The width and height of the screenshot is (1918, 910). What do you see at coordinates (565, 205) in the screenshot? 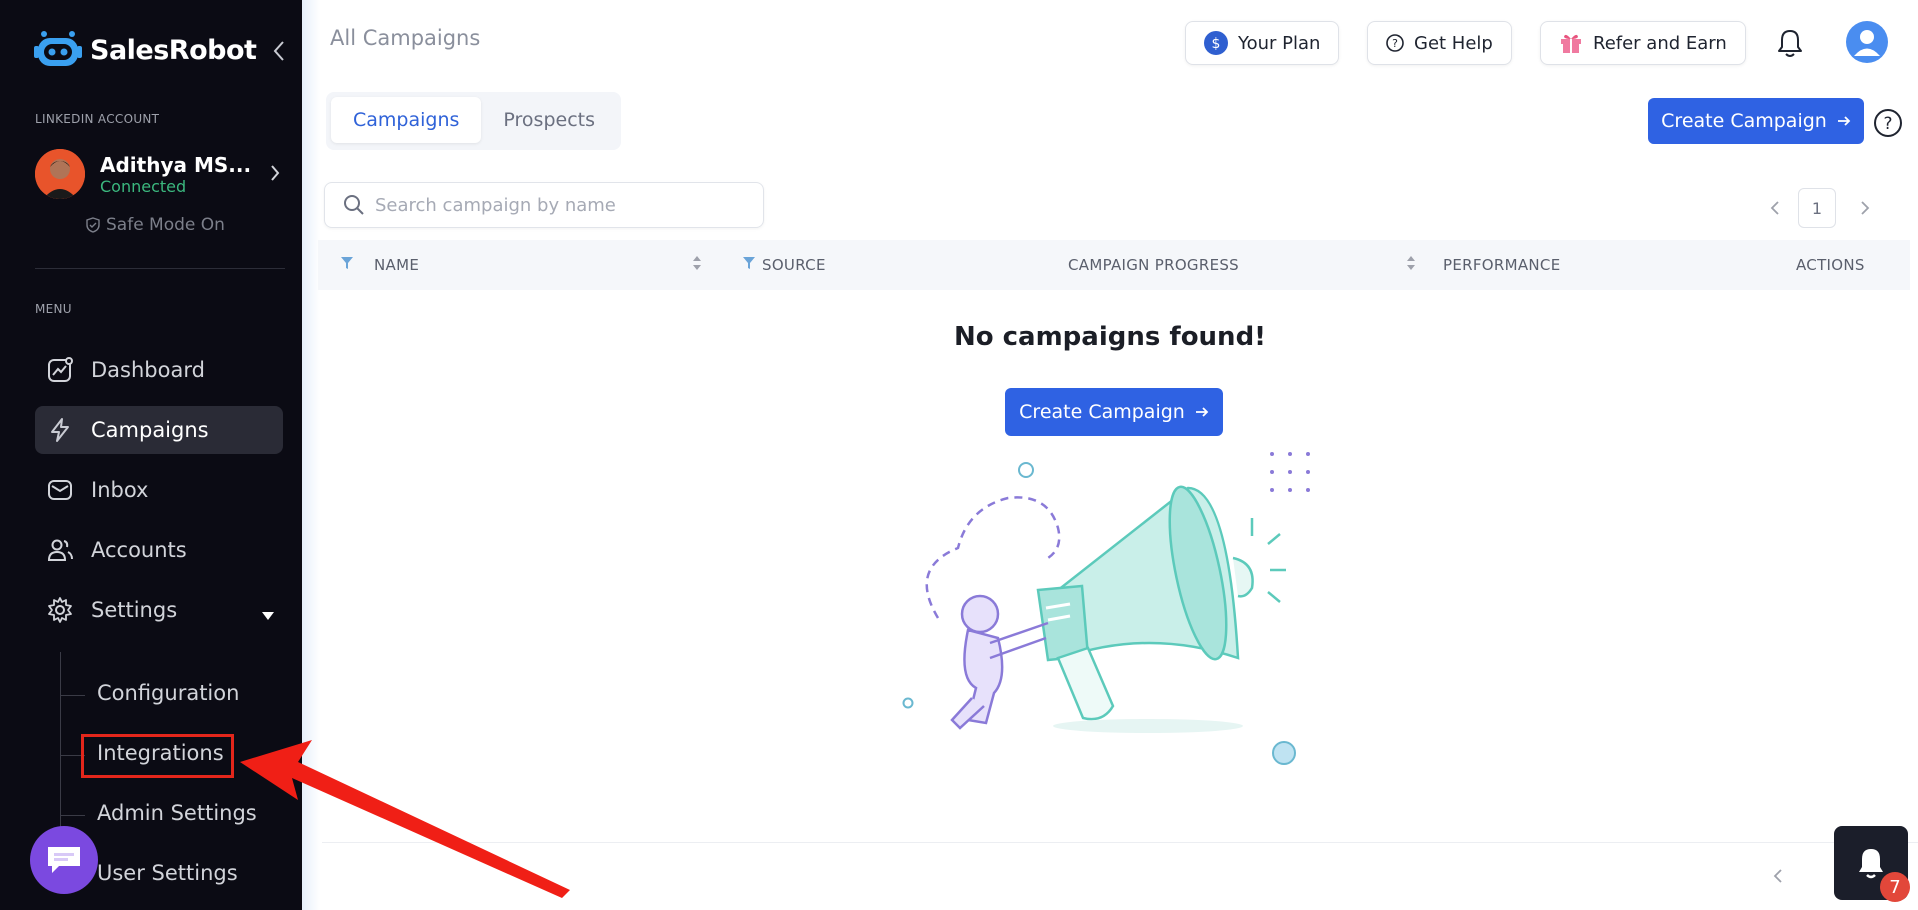
I see `search-input` at bounding box center [565, 205].